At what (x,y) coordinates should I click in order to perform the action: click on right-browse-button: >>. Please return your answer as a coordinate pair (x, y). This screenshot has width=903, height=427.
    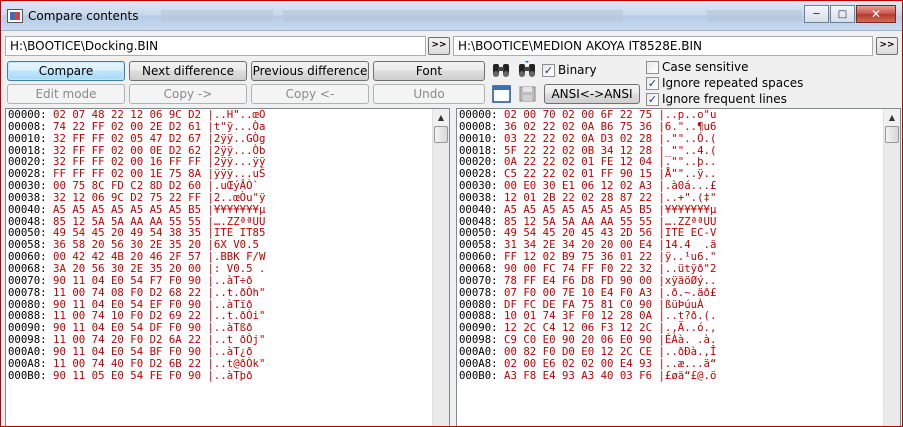
    Looking at the image, I should click on (887, 46).